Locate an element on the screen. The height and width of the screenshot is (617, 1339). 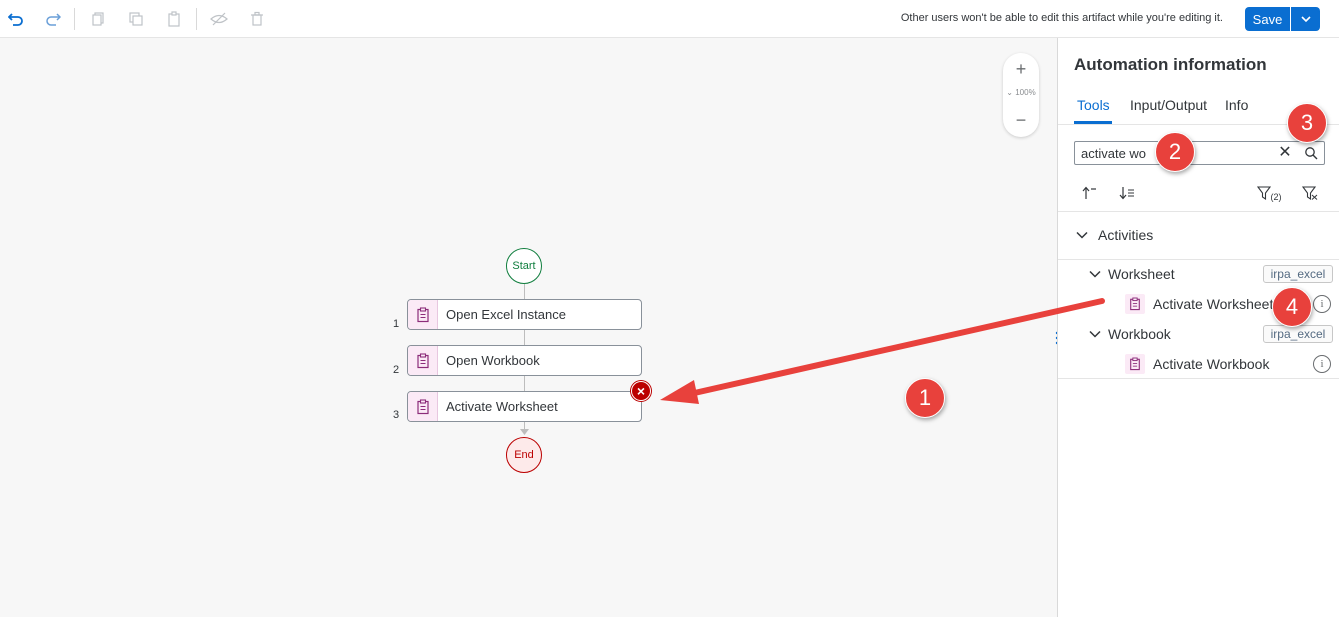
step-number: 2 is located at coordinates (396, 370).